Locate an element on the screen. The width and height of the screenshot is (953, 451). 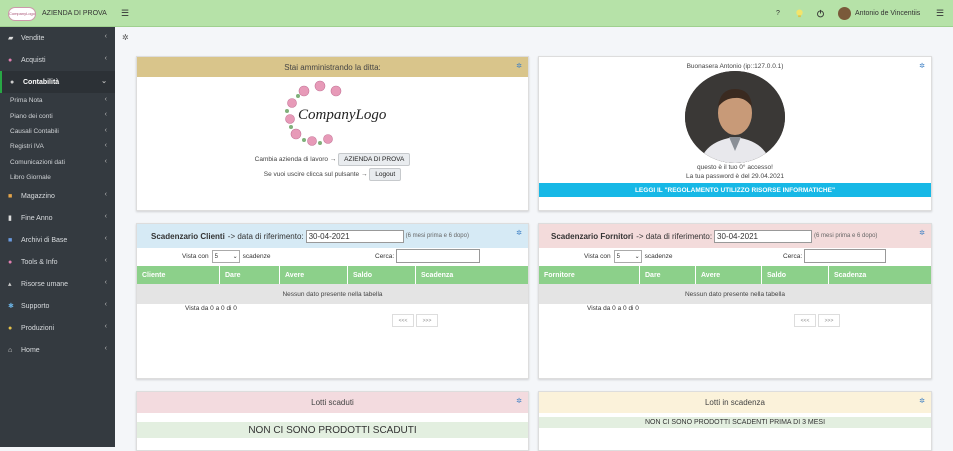
lightbulb-icon is located at coordinates (799, 13).